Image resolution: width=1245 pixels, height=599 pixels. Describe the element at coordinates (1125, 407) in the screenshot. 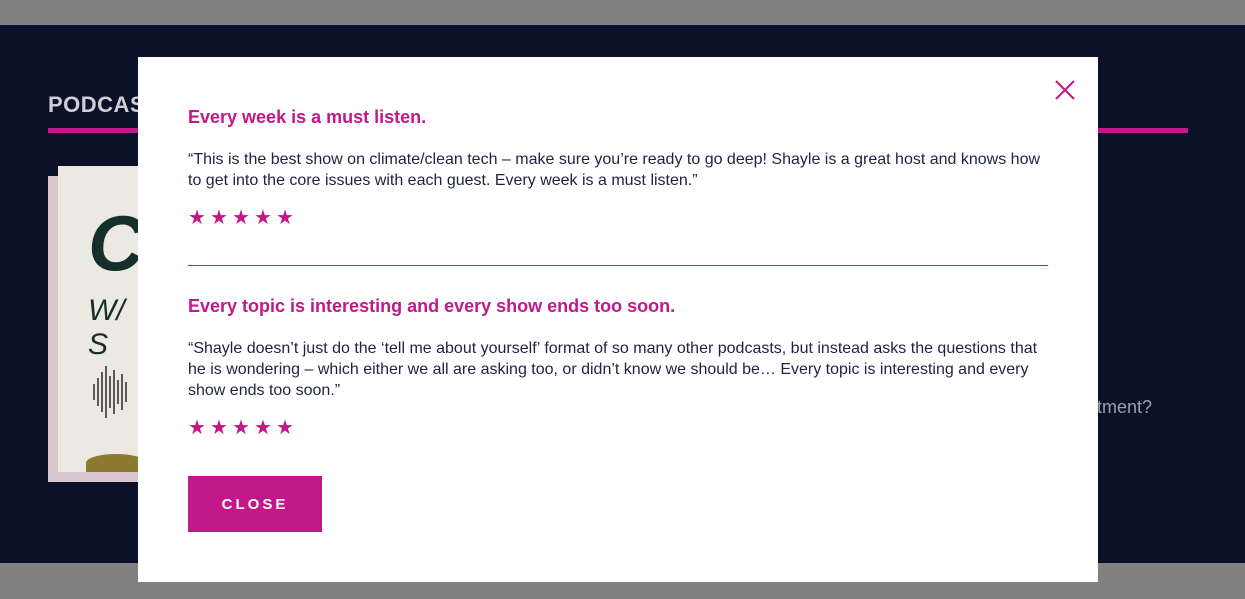

I see `background-teaser-text: tment?` at that location.